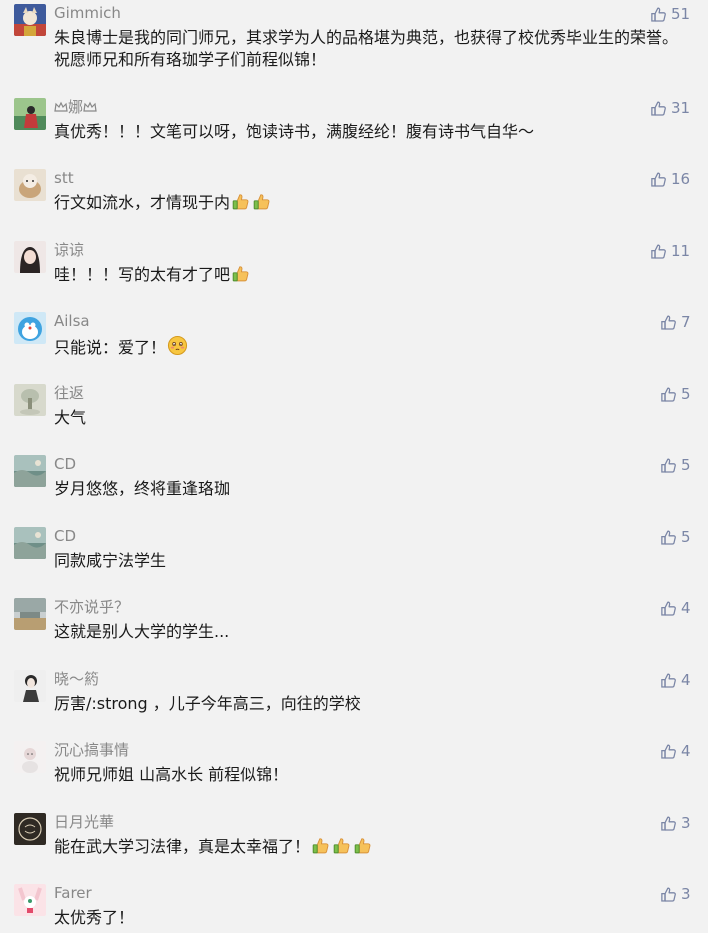 The width and height of the screenshot is (708, 933). What do you see at coordinates (294, 131) in the screenshot?
I see `comment-text: 真优秀！！！文笔可以呀，饱读诗书，满腹经纶！腹有诗书气自华～` at bounding box center [294, 131].